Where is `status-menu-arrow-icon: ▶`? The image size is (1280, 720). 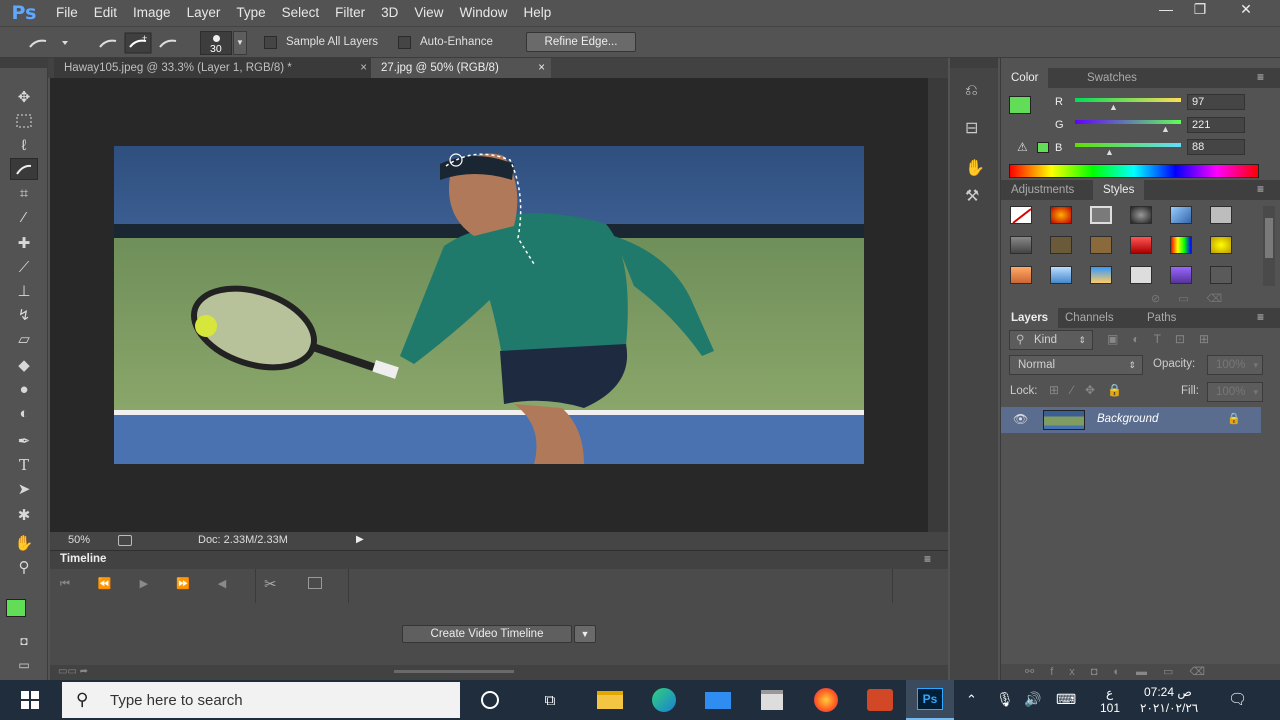
status-menu-arrow-icon: ▶ is located at coordinates (360, 539).